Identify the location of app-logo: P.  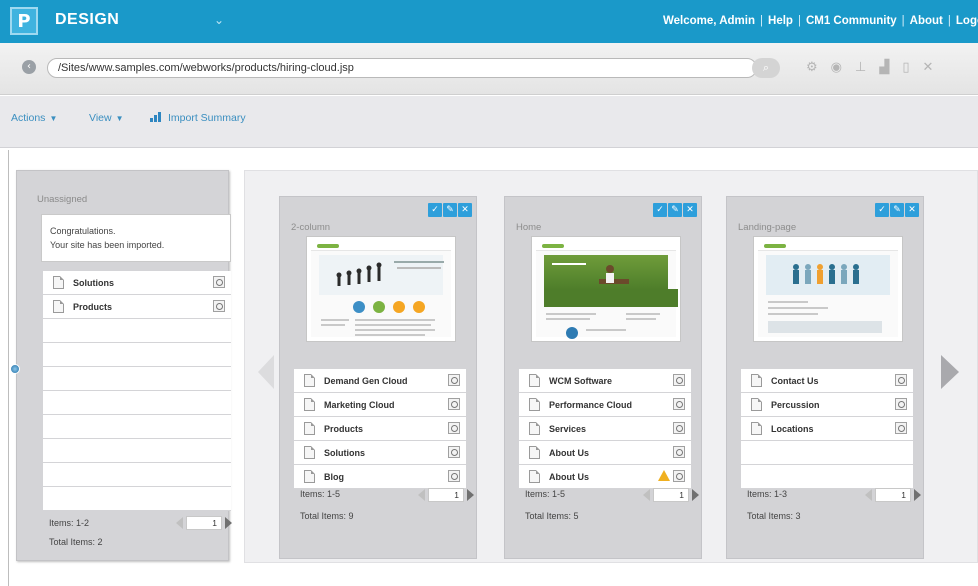
(24, 21).